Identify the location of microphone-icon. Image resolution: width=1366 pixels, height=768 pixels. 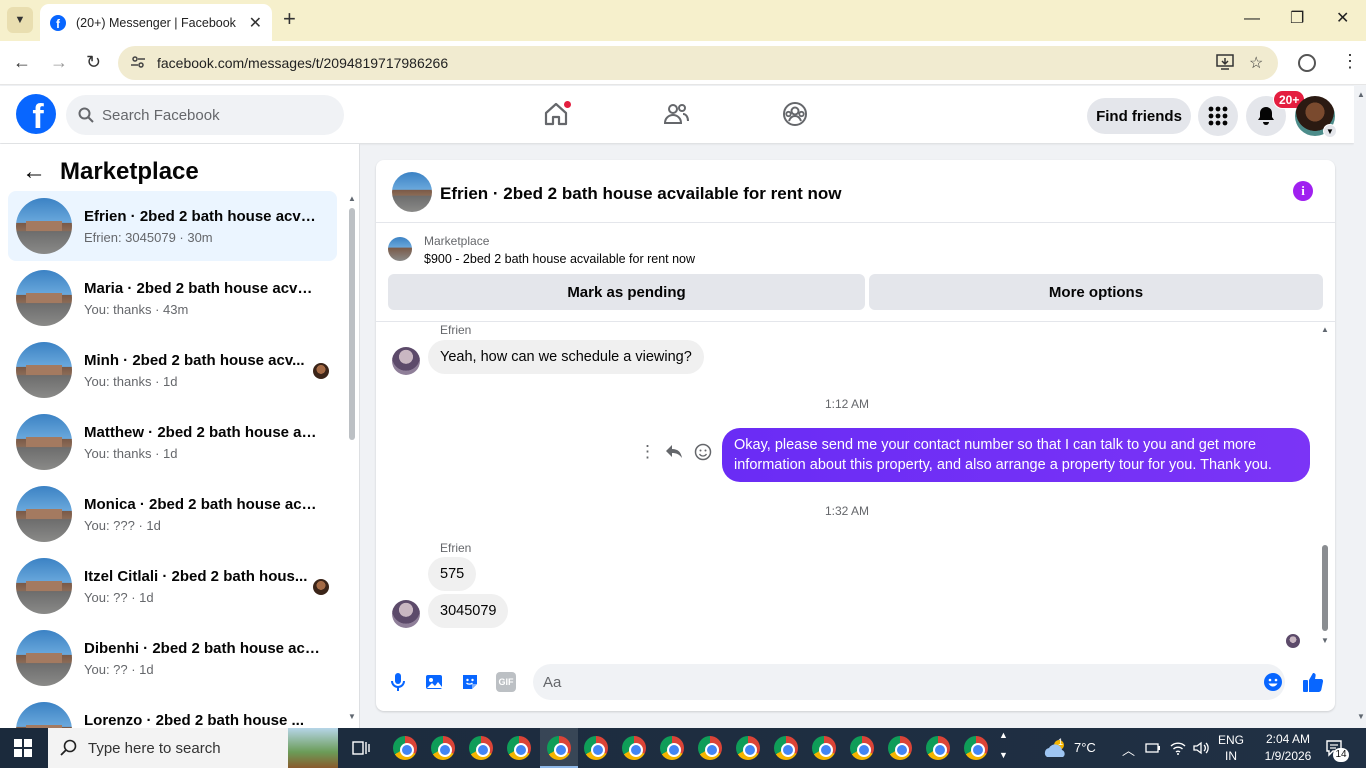
(398, 682).